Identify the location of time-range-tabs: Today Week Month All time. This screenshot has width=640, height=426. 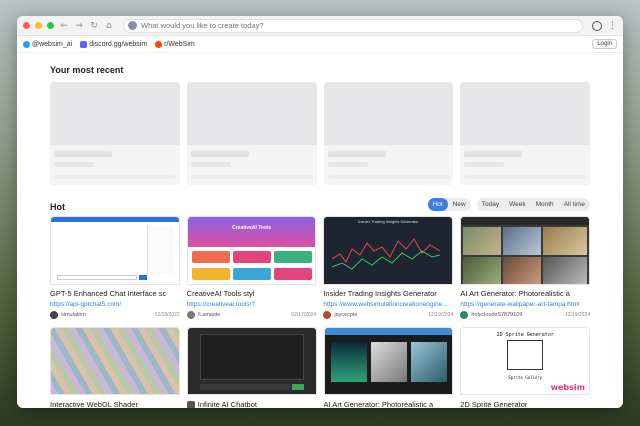
(533, 204).